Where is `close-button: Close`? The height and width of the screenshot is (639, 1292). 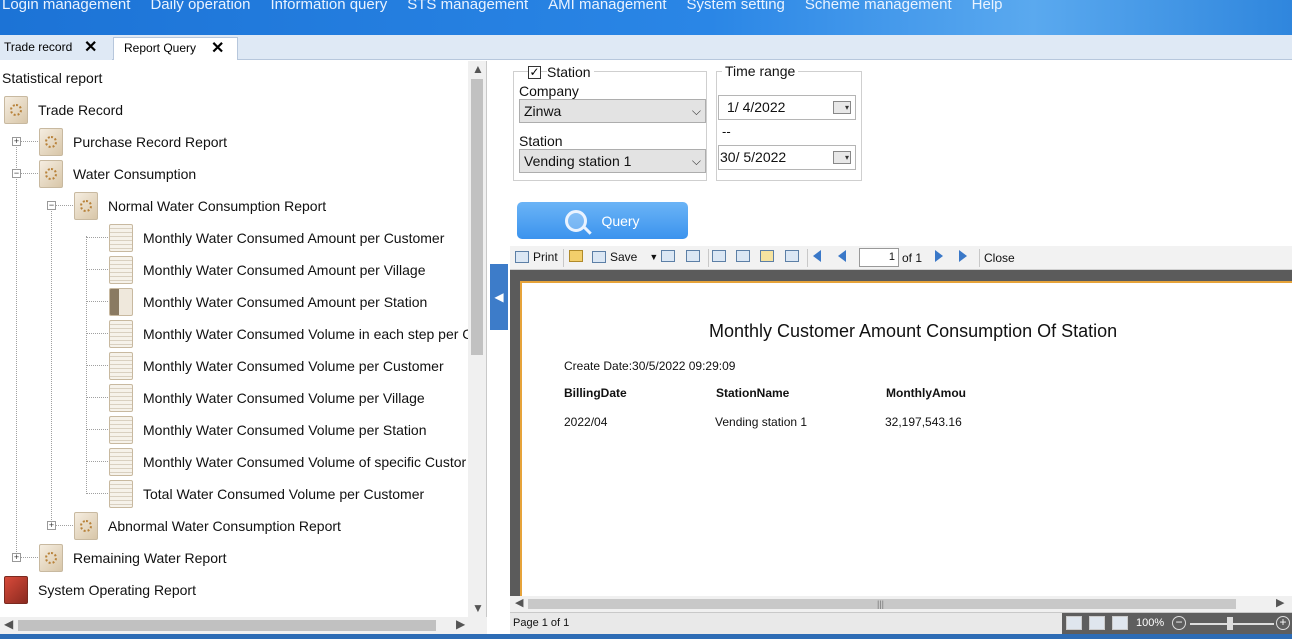 close-button: Close is located at coordinates (999, 258).